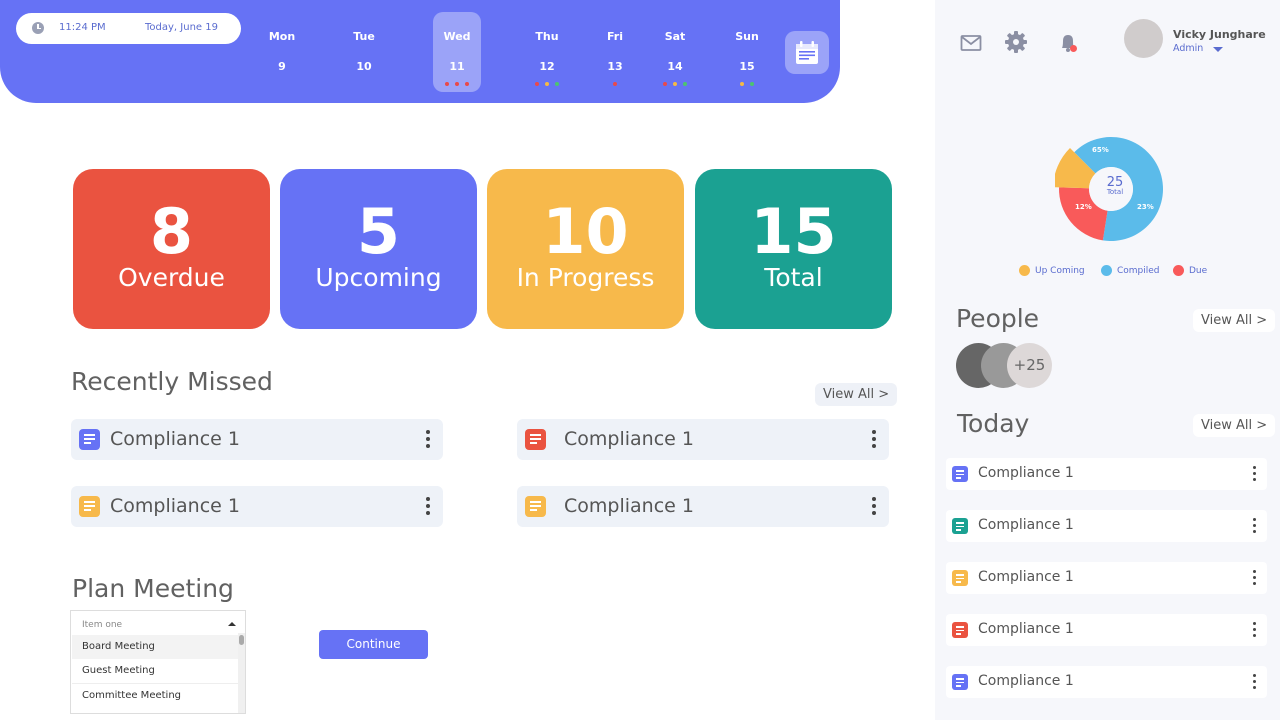  Describe the element at coordinates (457, 66) in the screenshot. I see `day-number: 11` at that location.